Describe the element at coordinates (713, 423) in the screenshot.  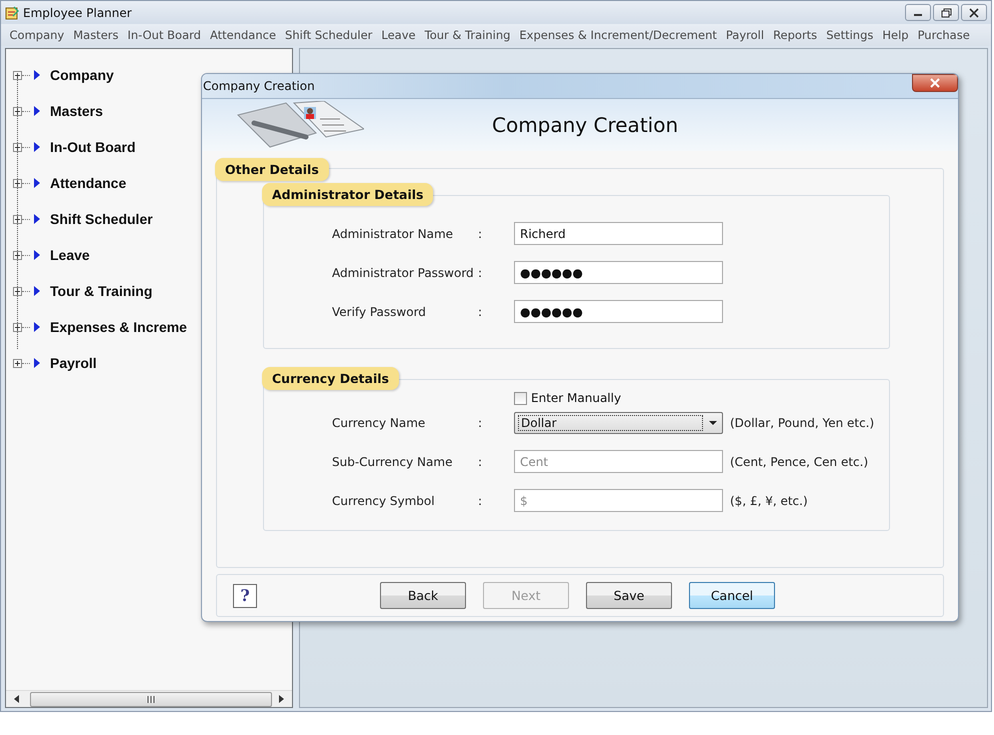
I see `caret-icon` at that location.